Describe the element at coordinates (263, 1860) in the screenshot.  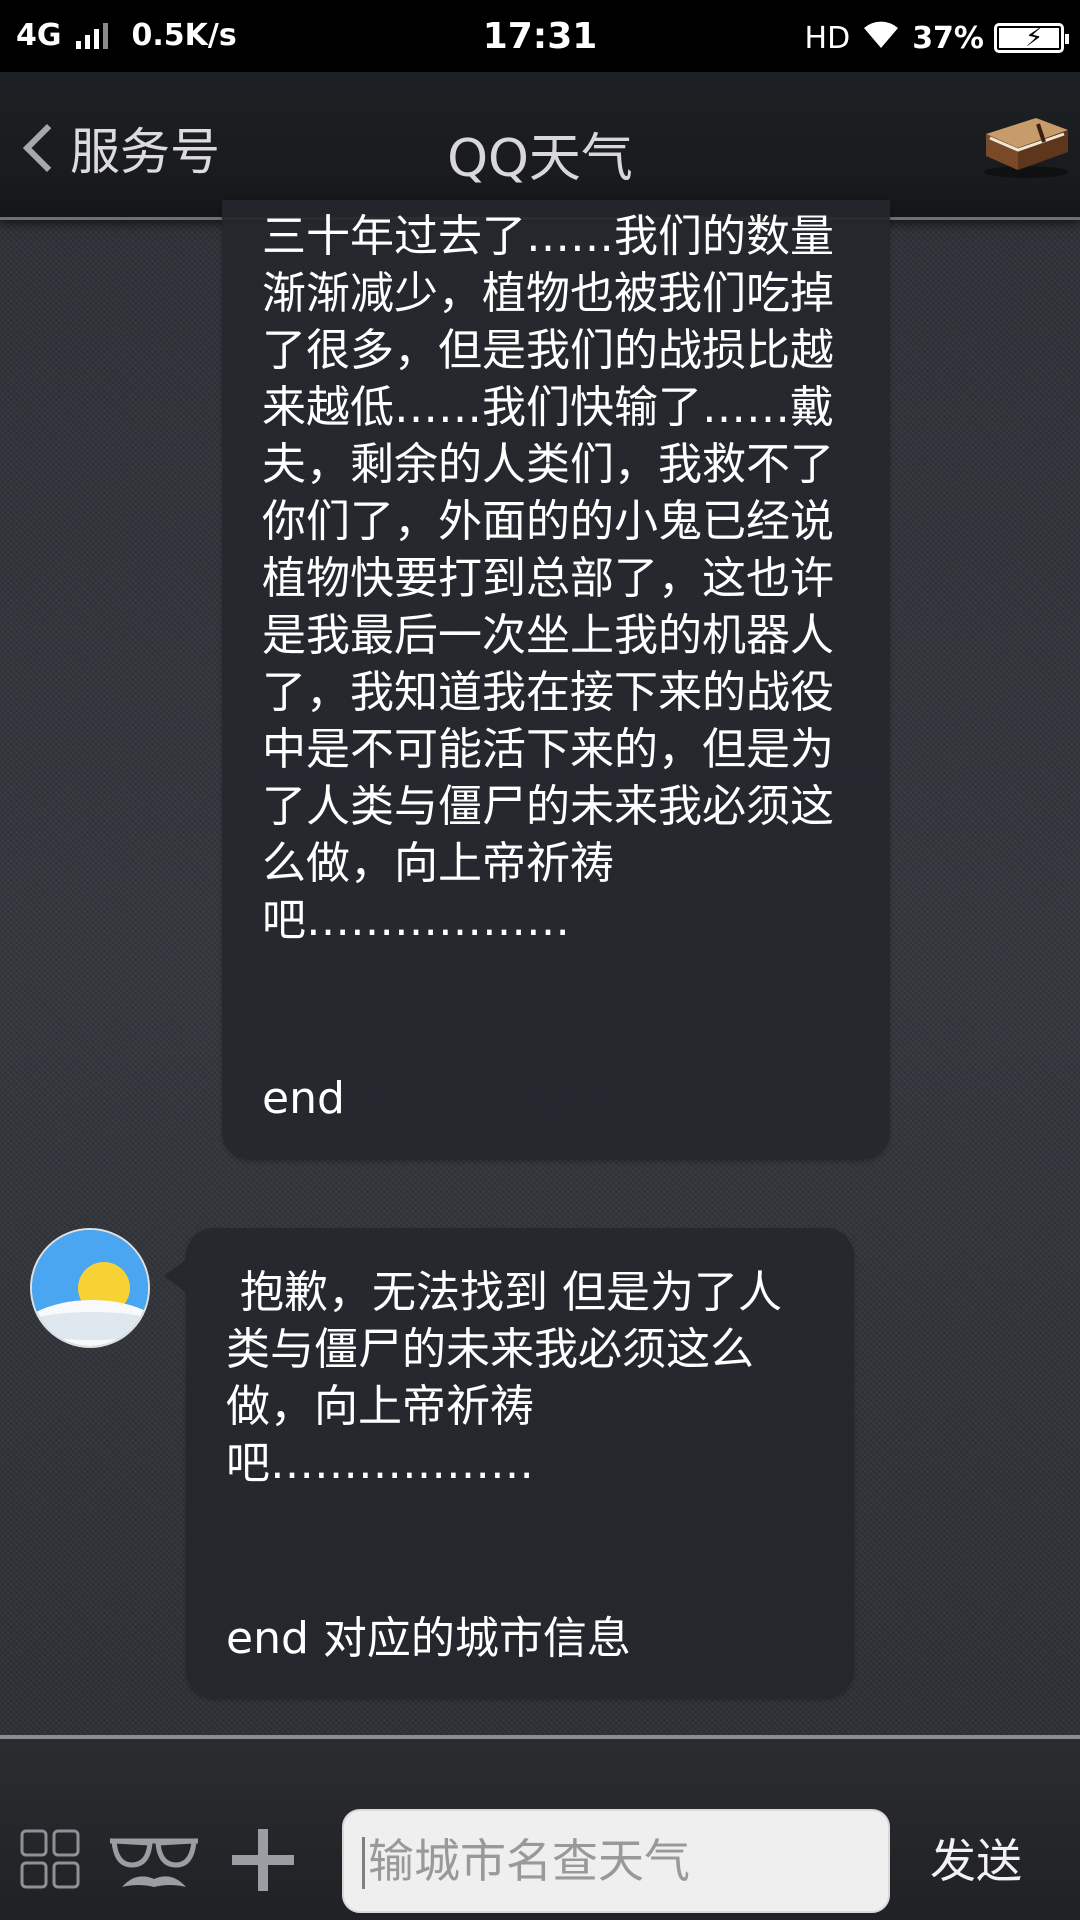
I see `plus-icon` at that location.